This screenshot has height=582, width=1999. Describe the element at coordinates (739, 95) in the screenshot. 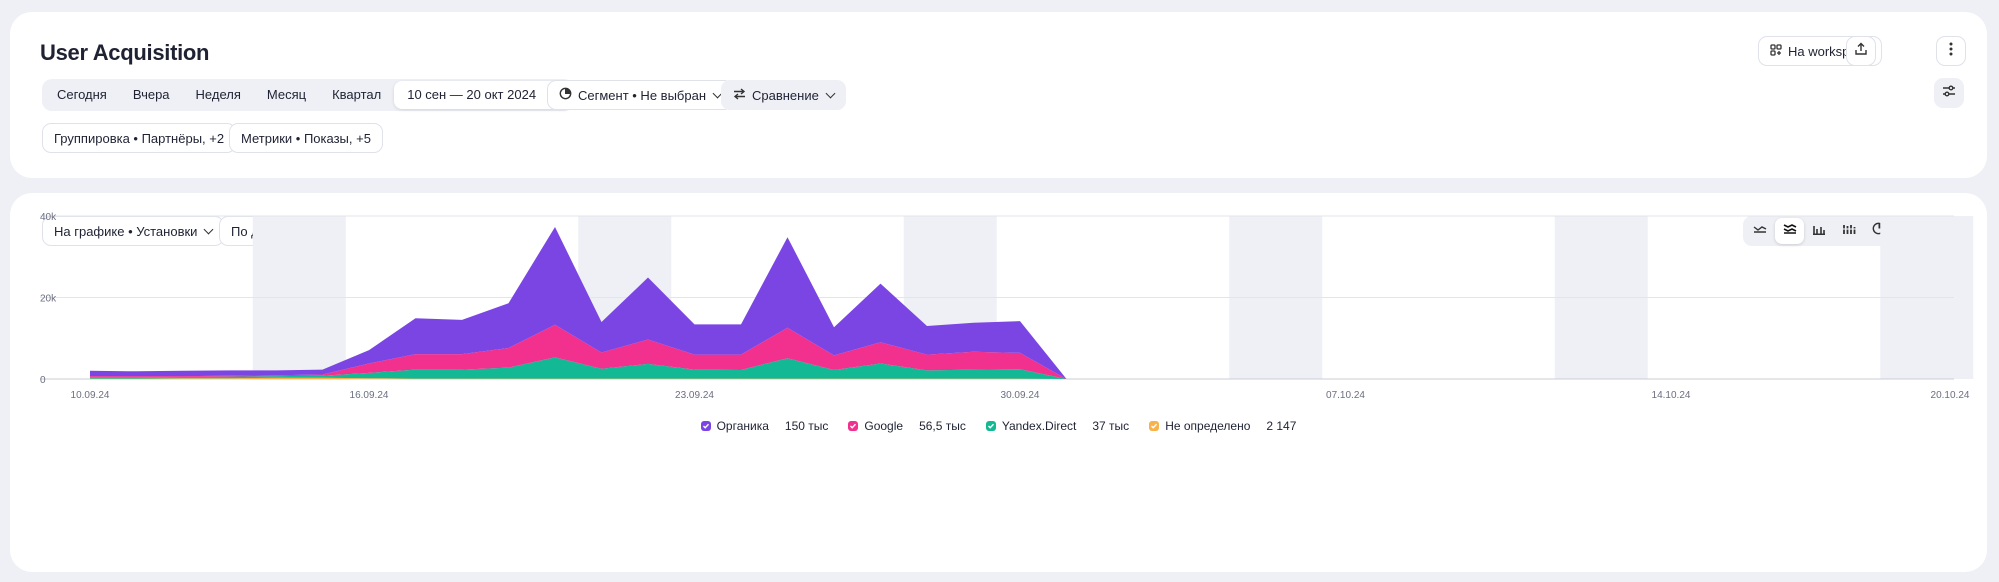

I see `compare-arrows-icon` at that location.